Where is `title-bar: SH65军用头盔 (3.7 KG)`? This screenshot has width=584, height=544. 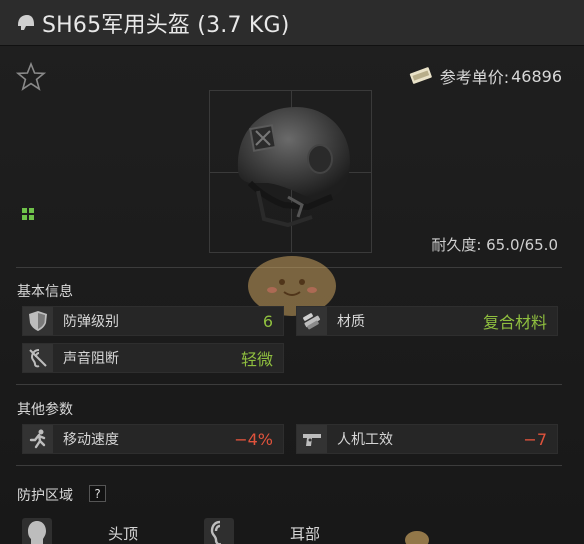
title-bar: SH65军用头盔 (3.7 KG) is located at coordinates (292, 23).